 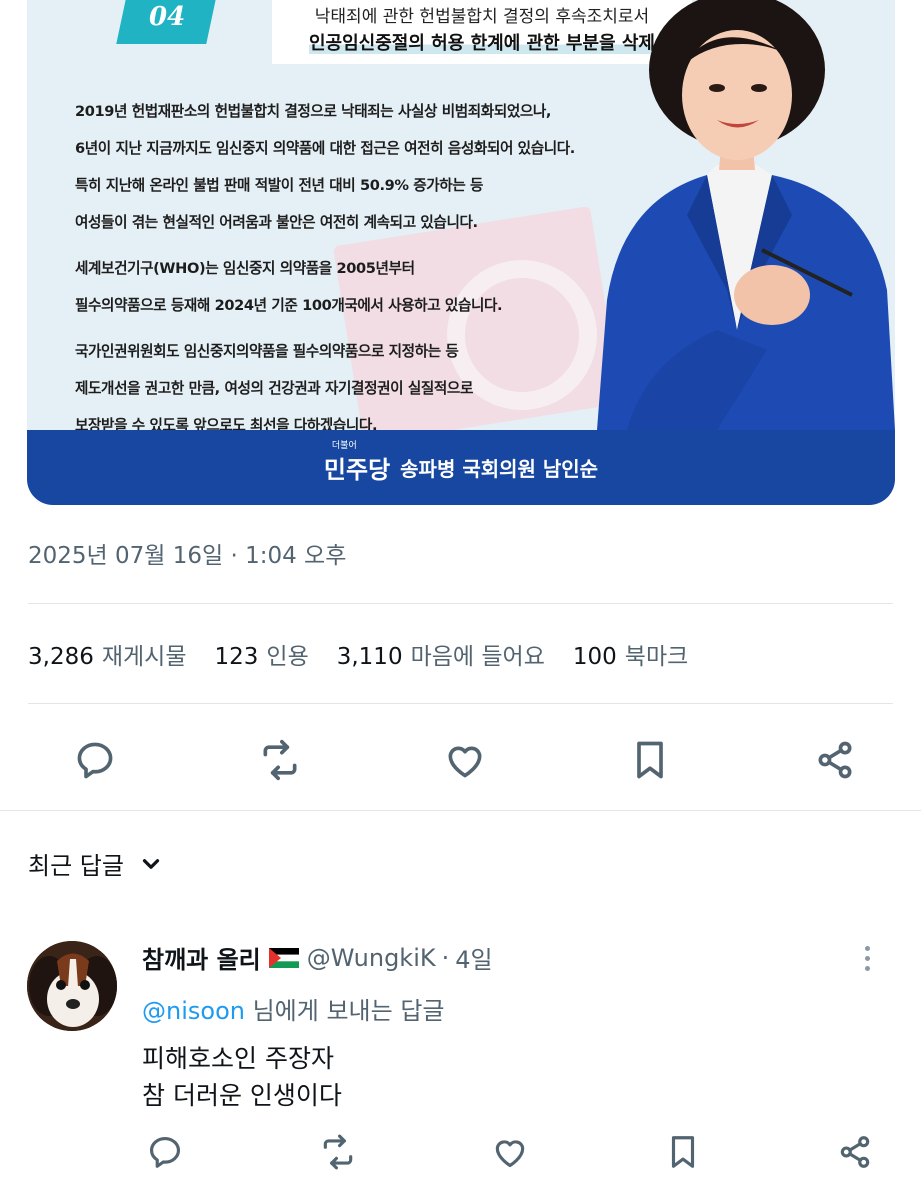 What do you see at coordinates (193, 1011) in the screenshot?
I see `mention-link: @nisoon` at bounding box center [193, 1011].